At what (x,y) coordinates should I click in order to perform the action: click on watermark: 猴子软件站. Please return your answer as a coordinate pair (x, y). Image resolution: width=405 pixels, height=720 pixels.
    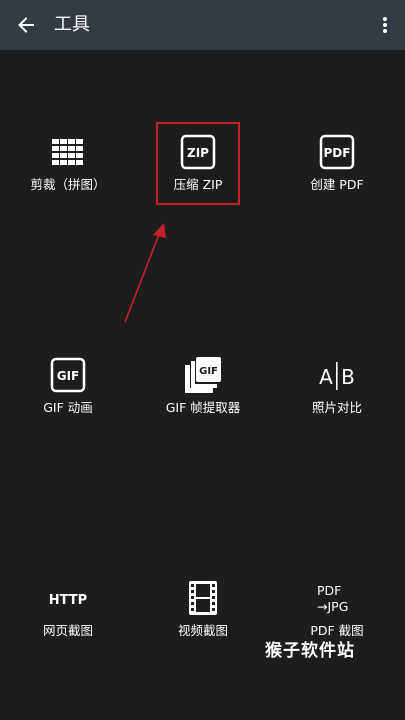
    Looking at the image, I should click on (310, 651).